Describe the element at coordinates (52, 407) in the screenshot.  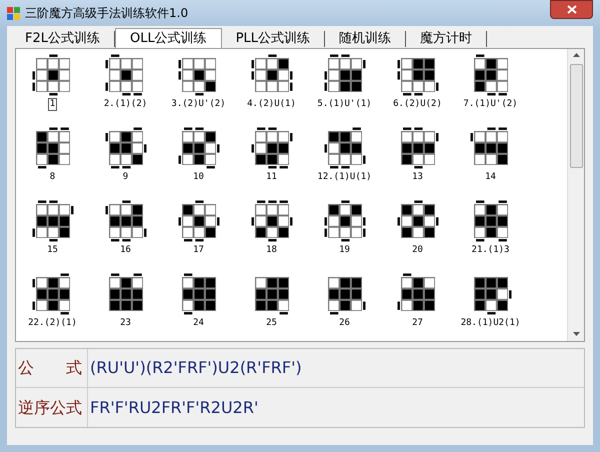
I see `formula-label: 逆序公式` at that location.